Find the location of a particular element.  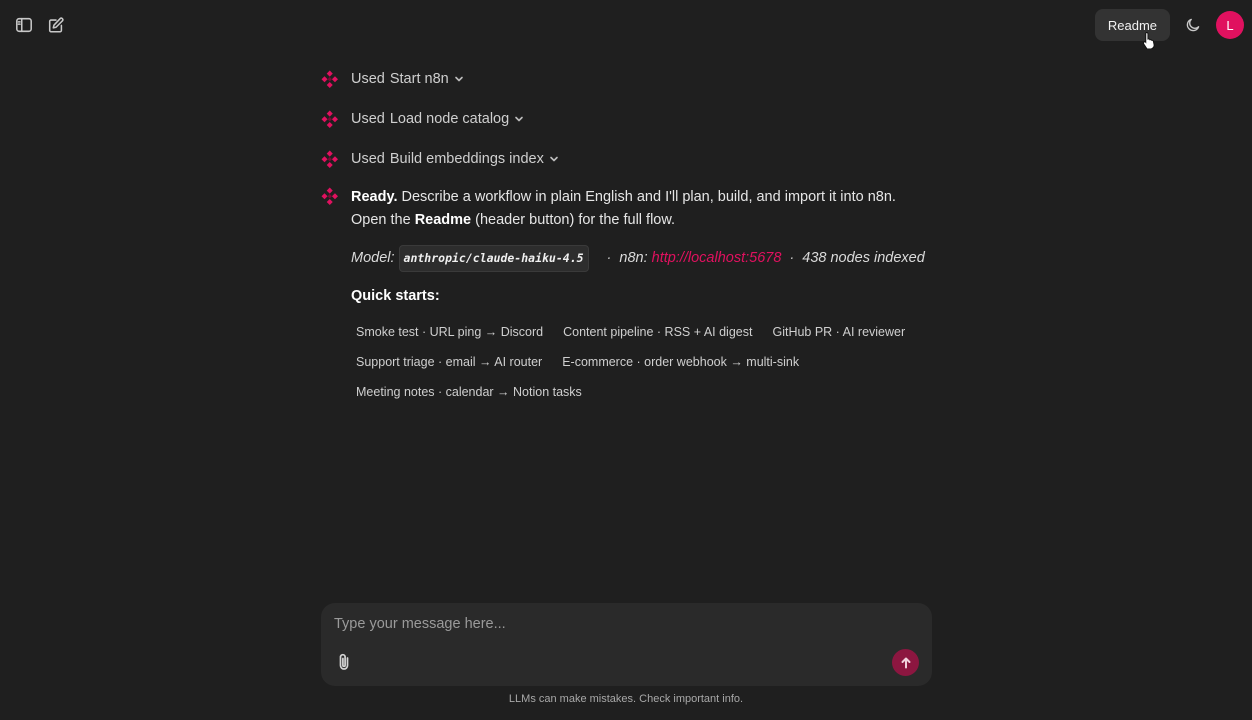

quick-start-chip: Support triage · email → AI router is located at coordinates (449, 362).